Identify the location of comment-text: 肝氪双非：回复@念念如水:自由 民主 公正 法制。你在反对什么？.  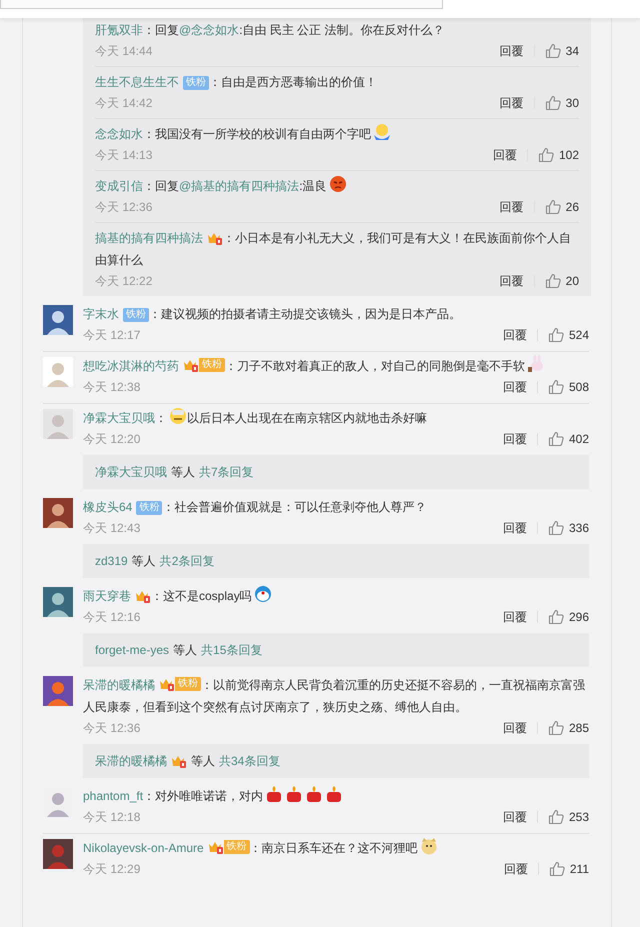
(270, 30).